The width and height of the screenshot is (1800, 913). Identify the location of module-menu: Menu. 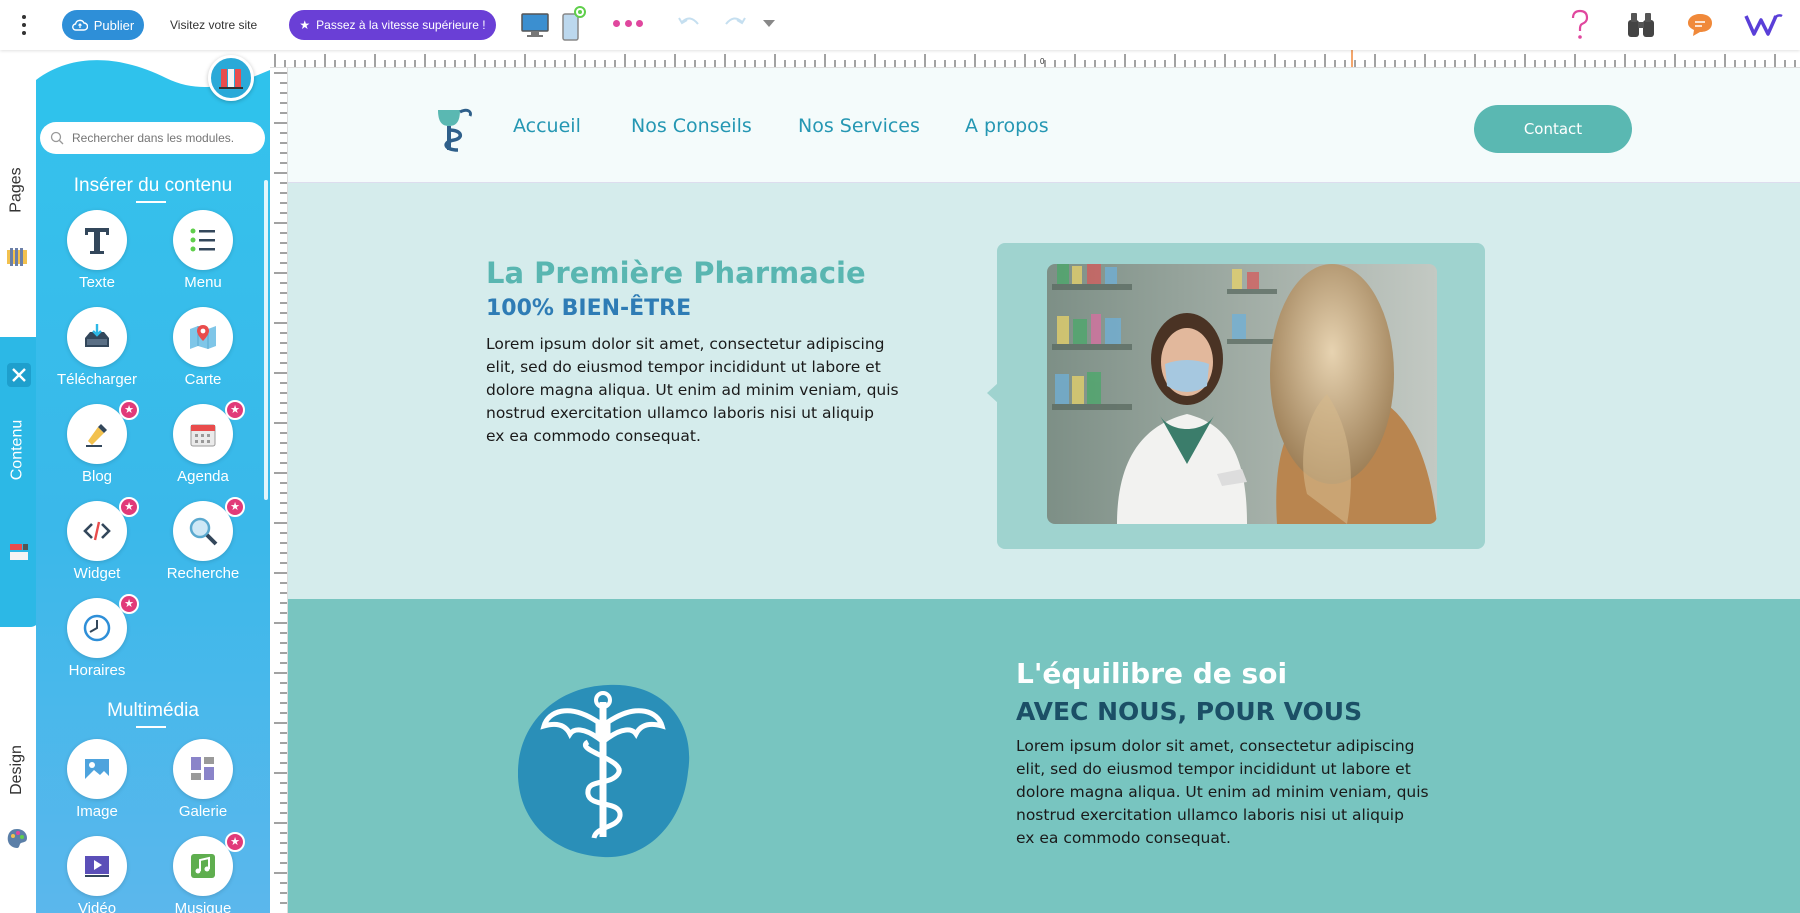
(203, 257).